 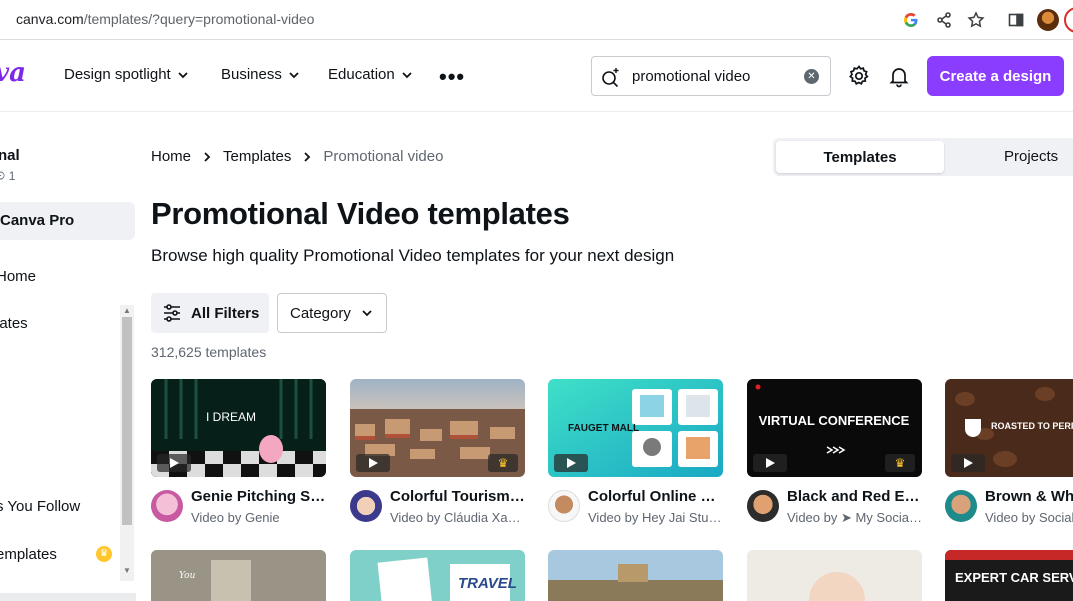 What do you see at coordinates (1014, 577) in the screenshot?
I see `card-thumb-text: EXPERT CAR SERVICE` at bounding box center [1014, 577].